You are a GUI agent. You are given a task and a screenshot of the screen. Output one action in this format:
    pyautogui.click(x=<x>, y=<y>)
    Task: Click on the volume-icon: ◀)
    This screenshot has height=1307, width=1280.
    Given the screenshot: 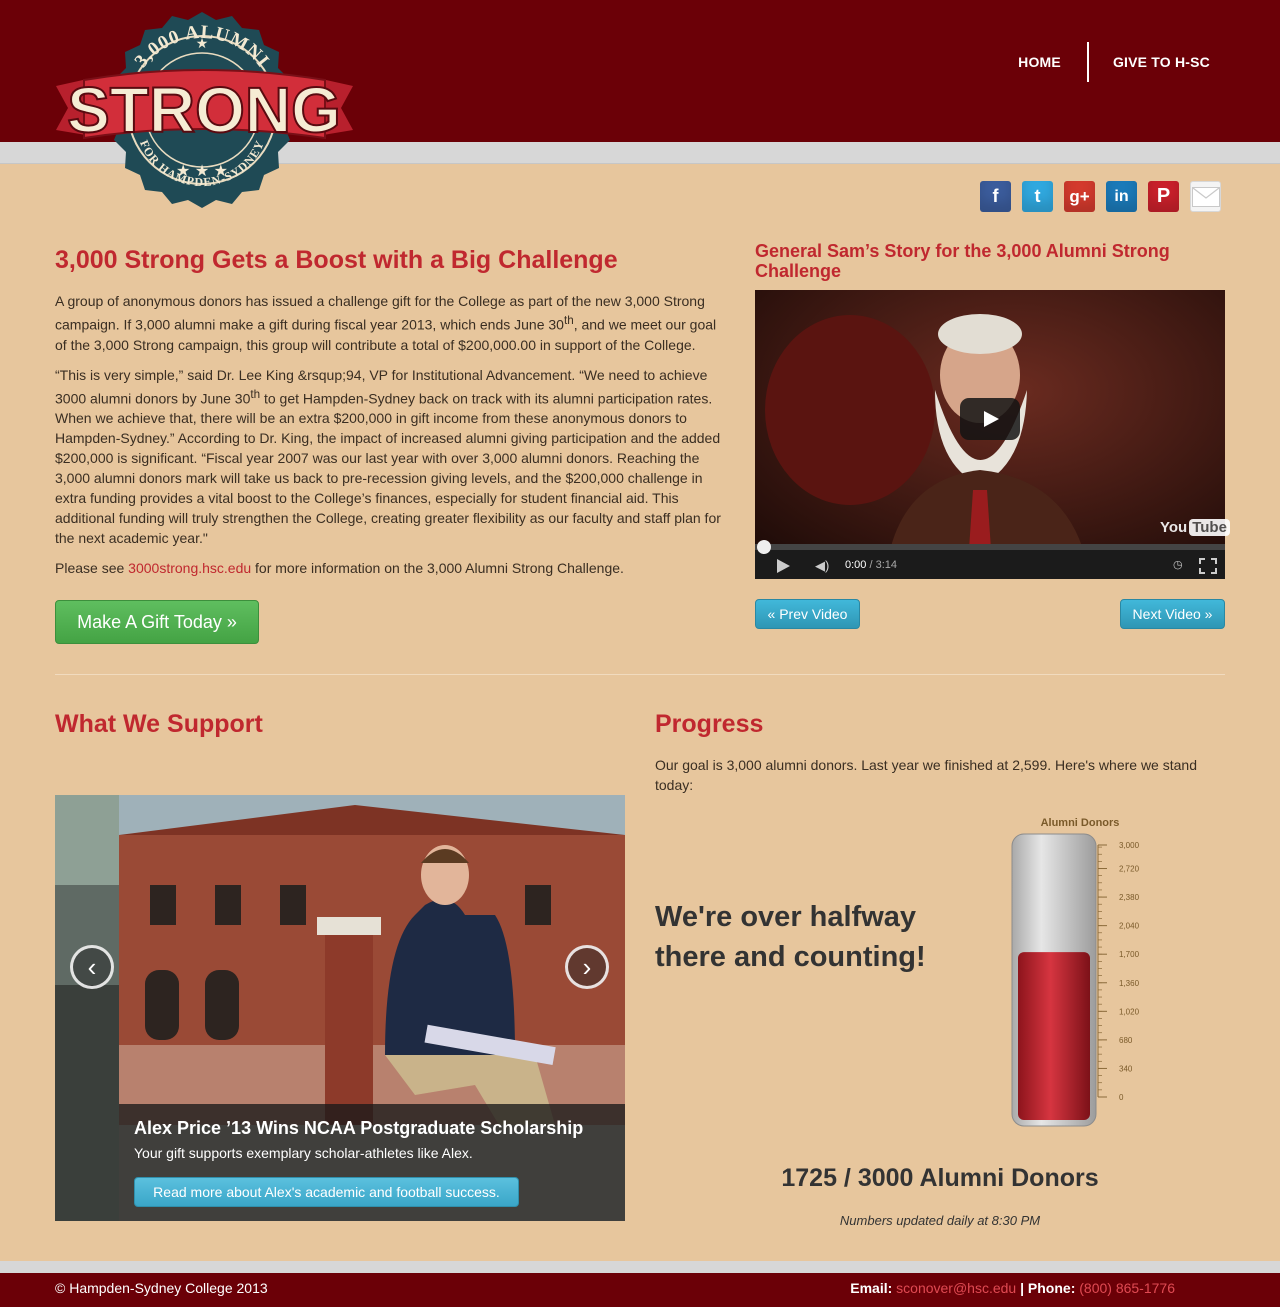 What is the action you would take?
    pyautogui.click(x=822, y=566)
    